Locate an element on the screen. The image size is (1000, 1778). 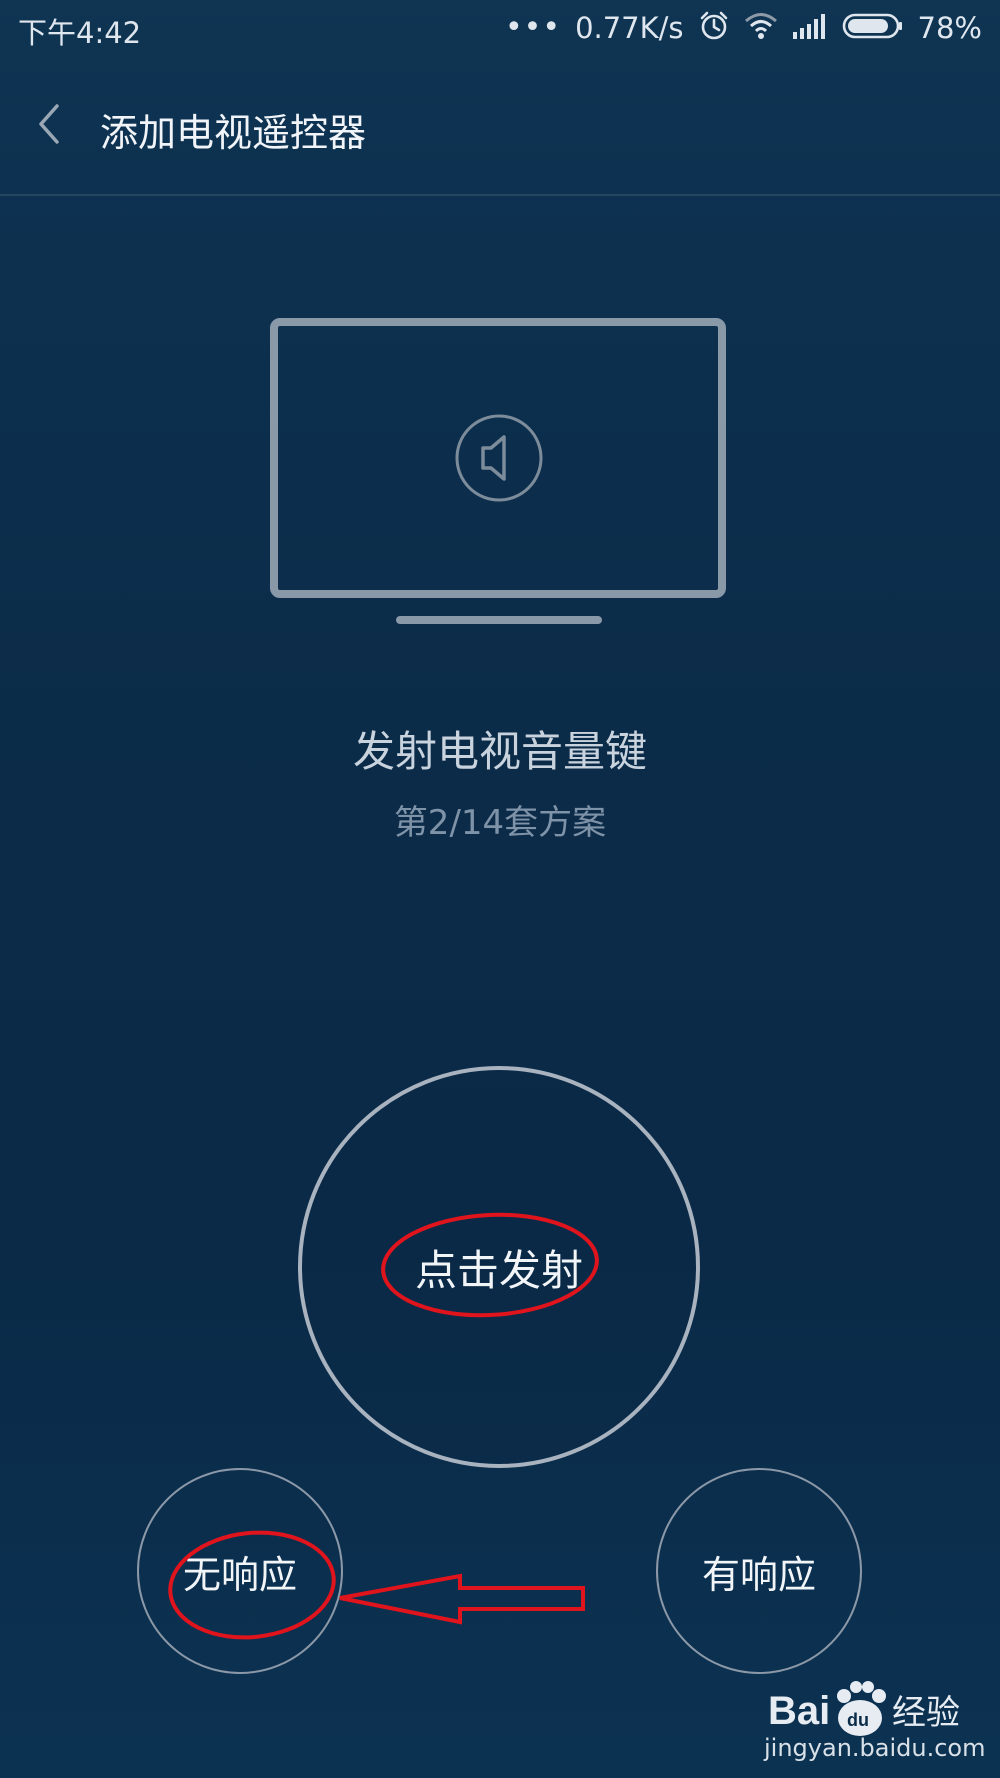
status-main-text: 发射电视音量键 is located at coordinates (499, 751).